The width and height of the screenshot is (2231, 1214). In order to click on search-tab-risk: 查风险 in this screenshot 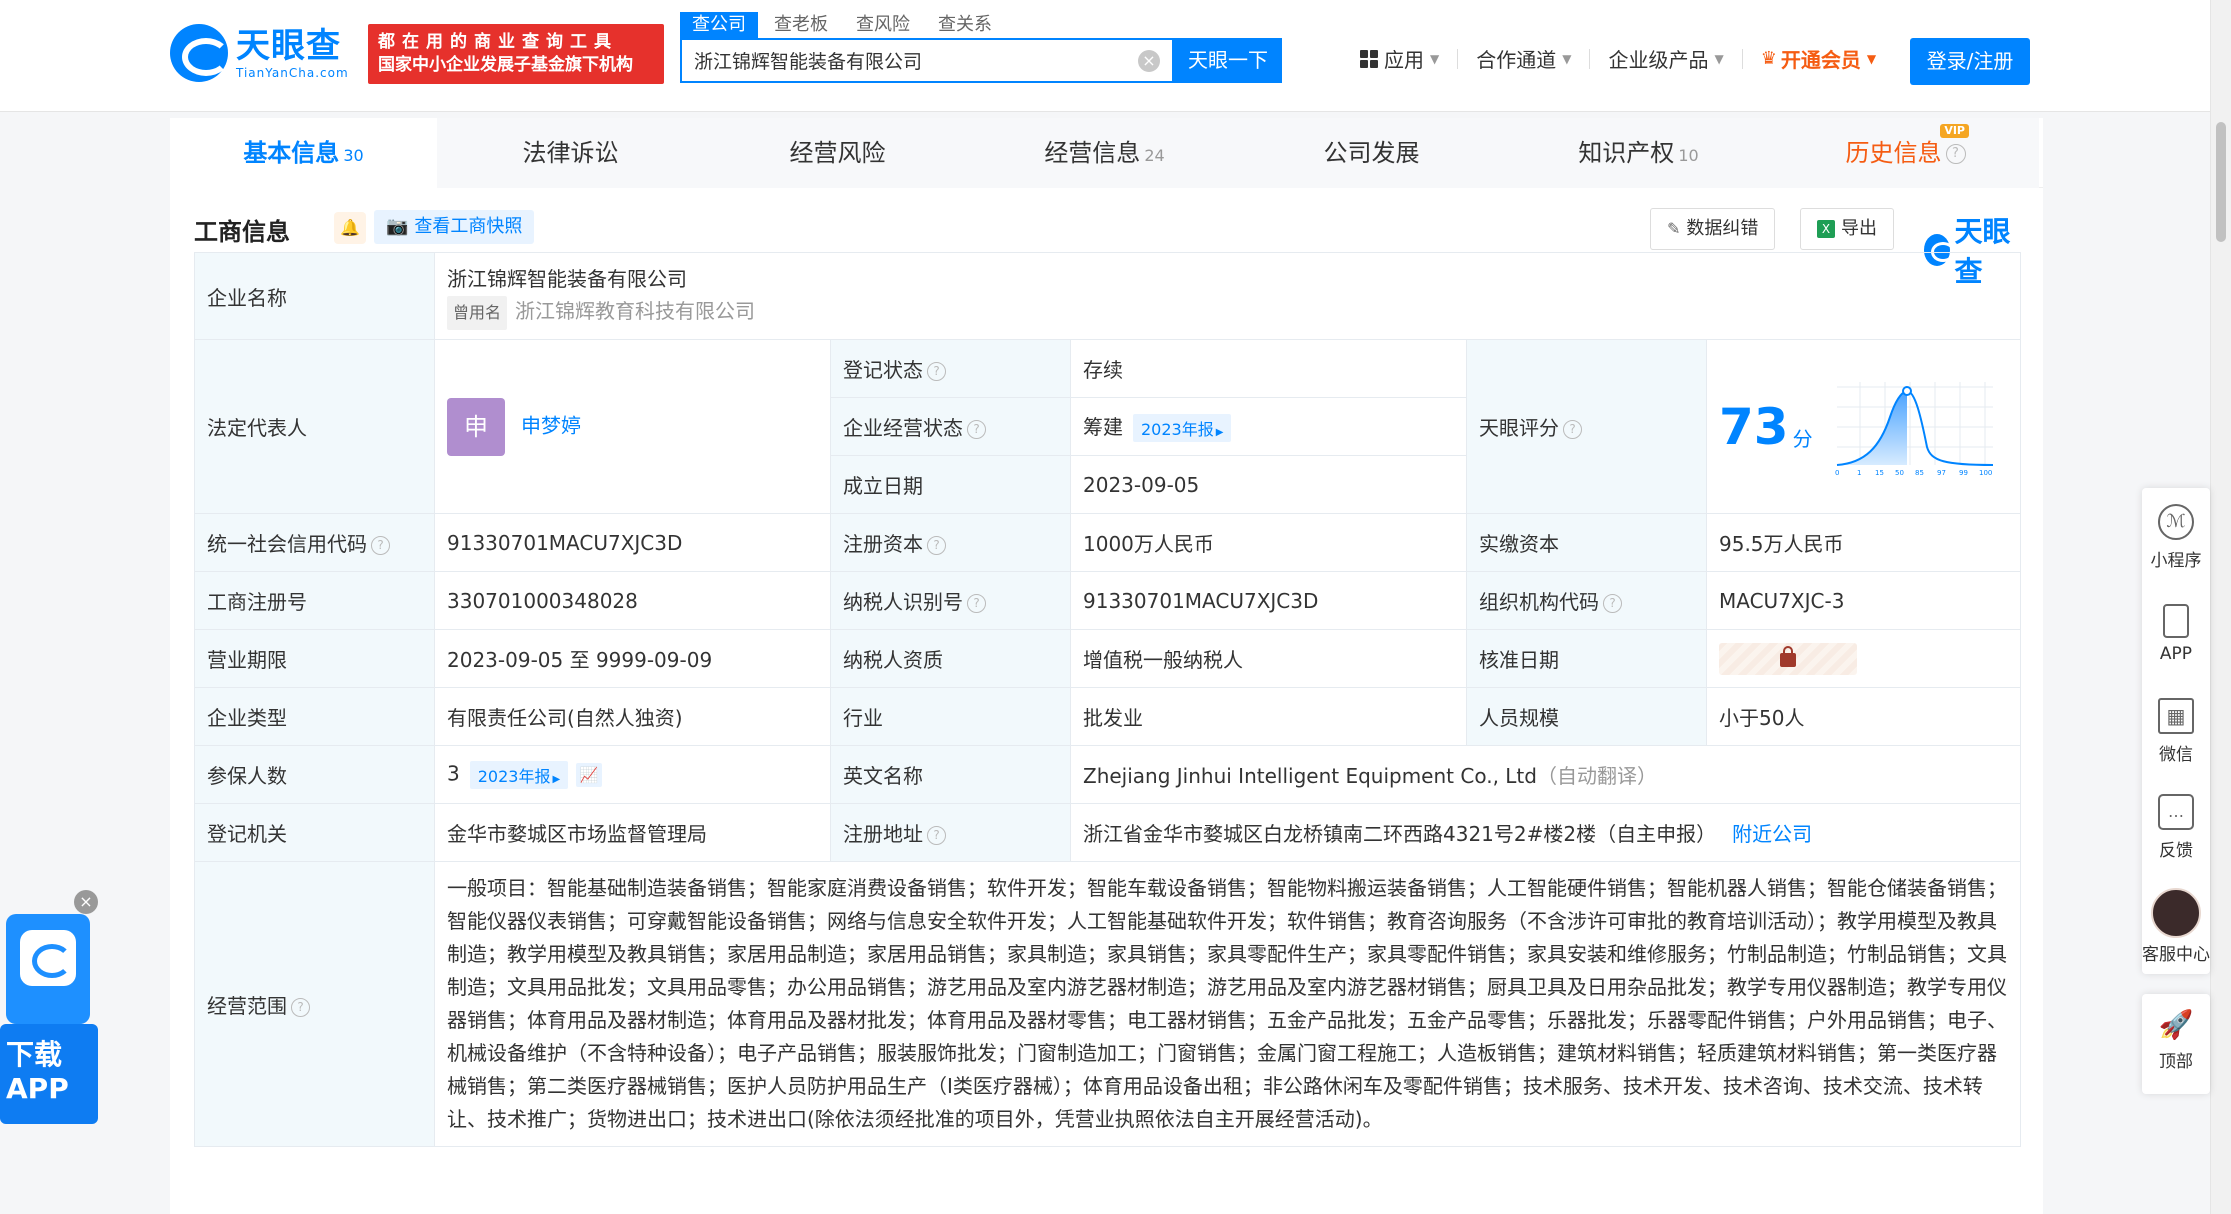, I will do `click(883, 25)`.